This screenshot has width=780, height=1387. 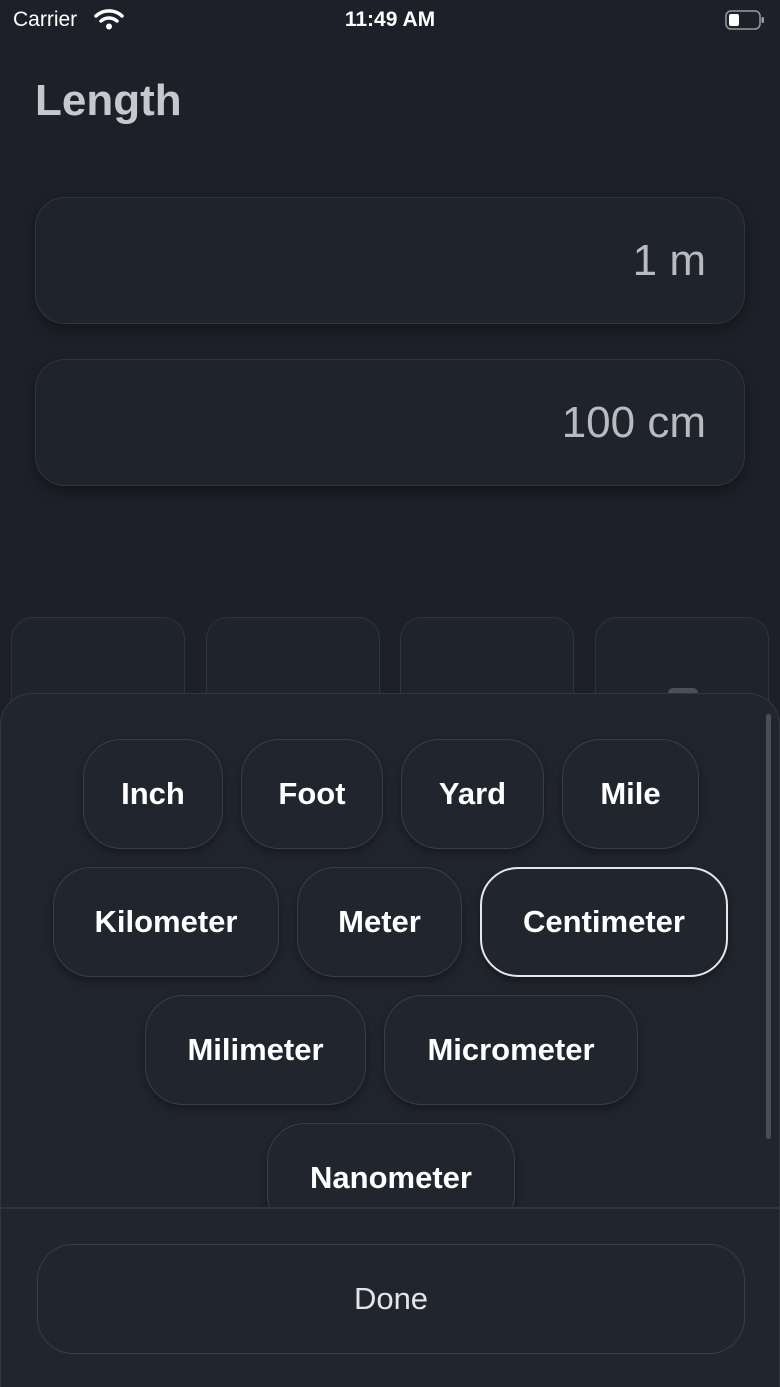 What do you see at coordinates (604, 922) in the screenshot?
I see `unit-chip-centimeter: Centimeter` at bounding box center [604, 922].